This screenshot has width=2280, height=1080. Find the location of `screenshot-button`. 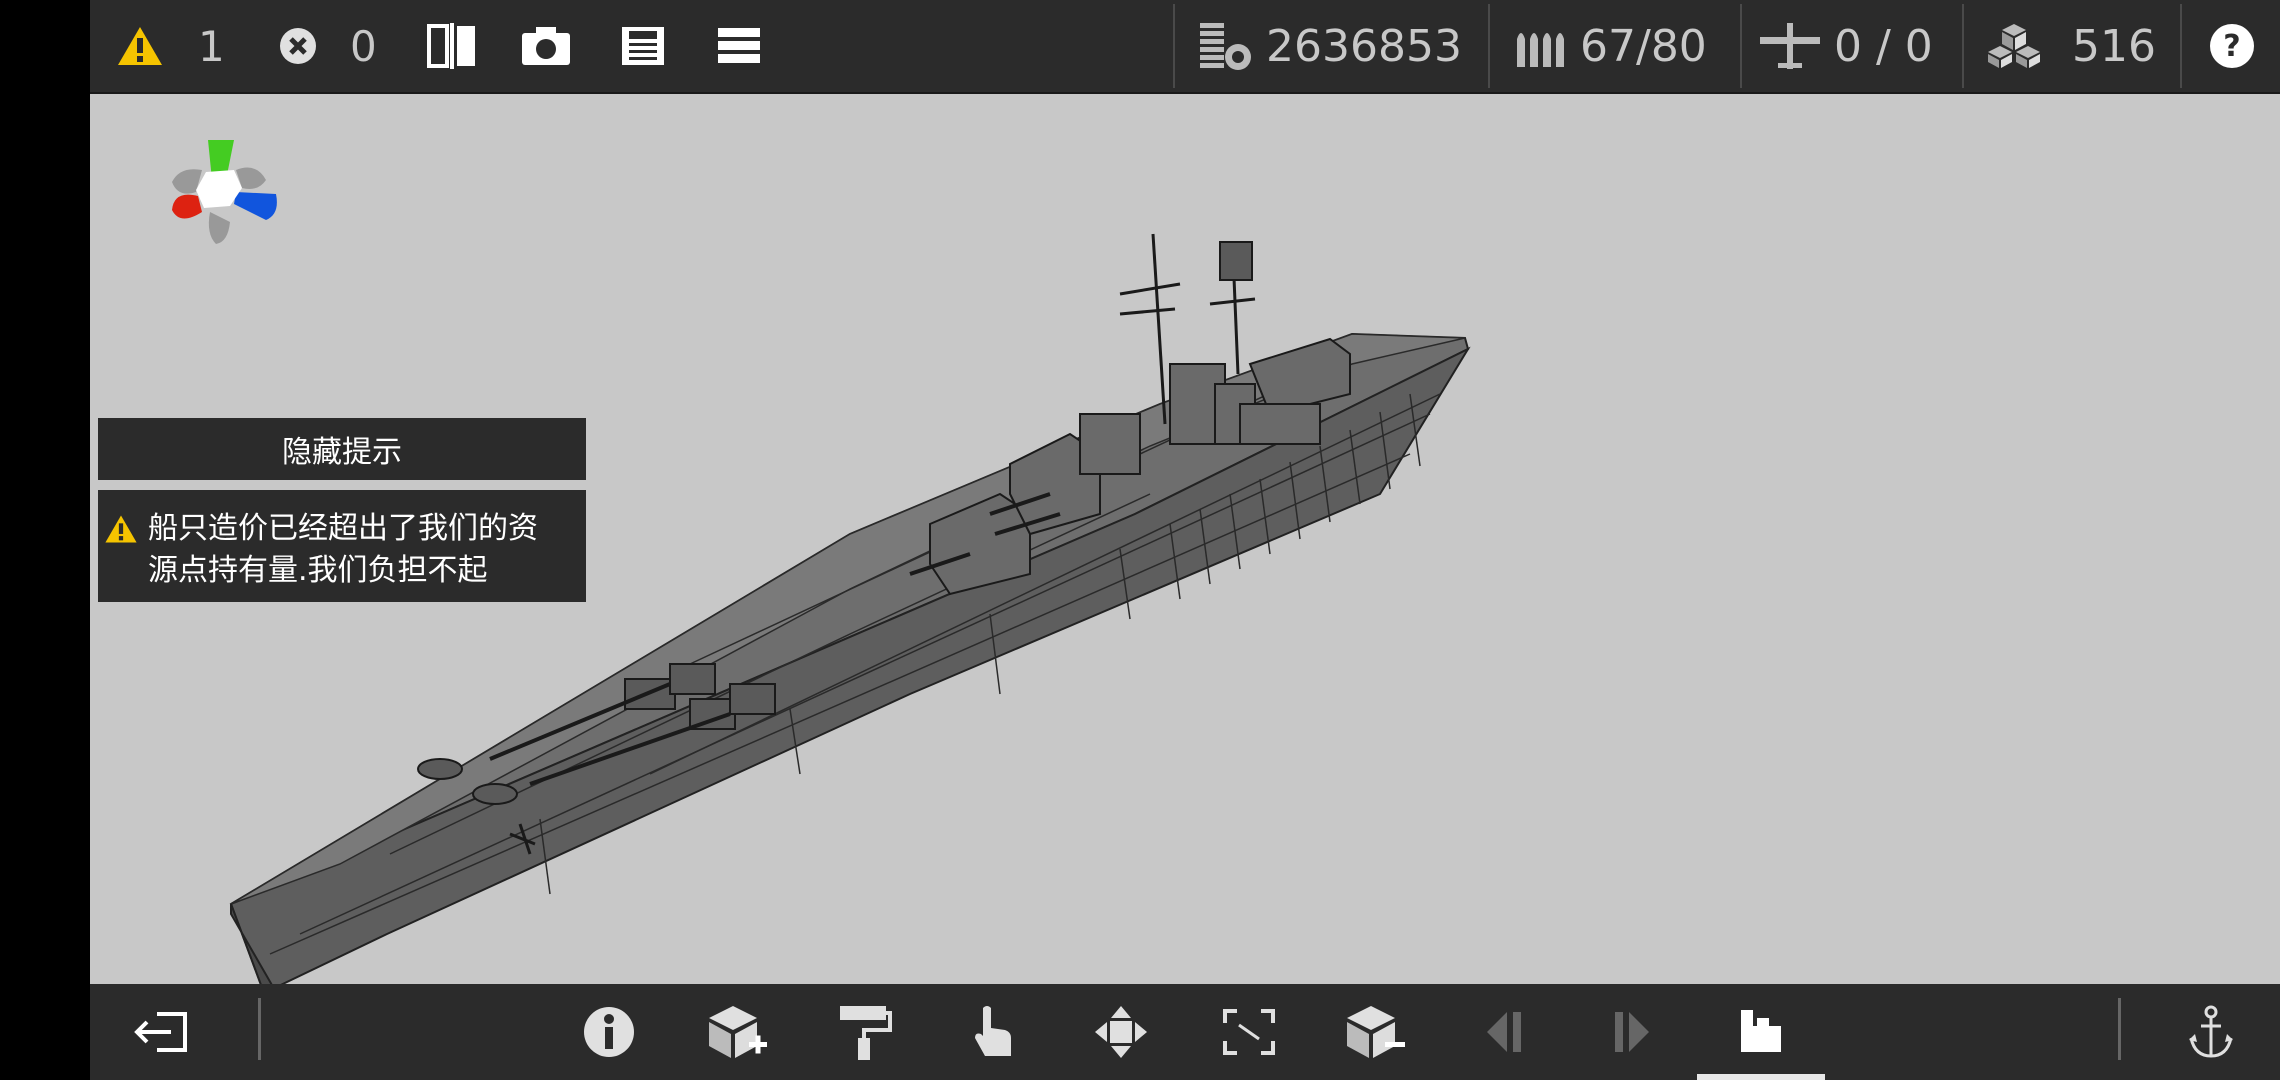

screenshot-button is located at coordinates (546, 46).